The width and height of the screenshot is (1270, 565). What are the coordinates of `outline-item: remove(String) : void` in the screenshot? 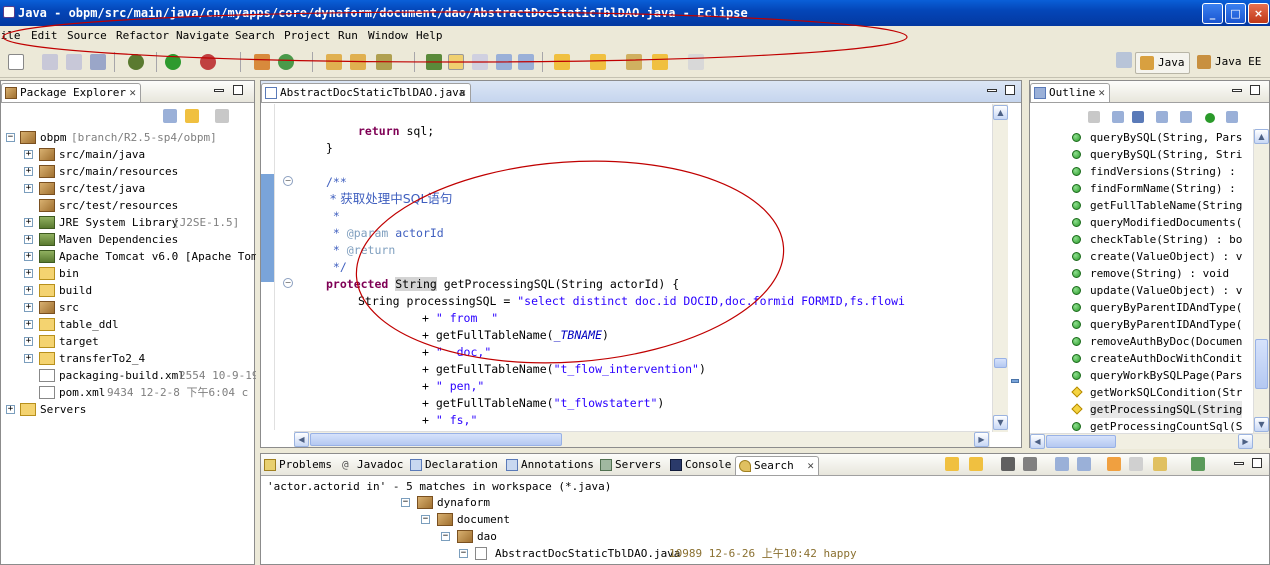 It's located at (1150, 273).